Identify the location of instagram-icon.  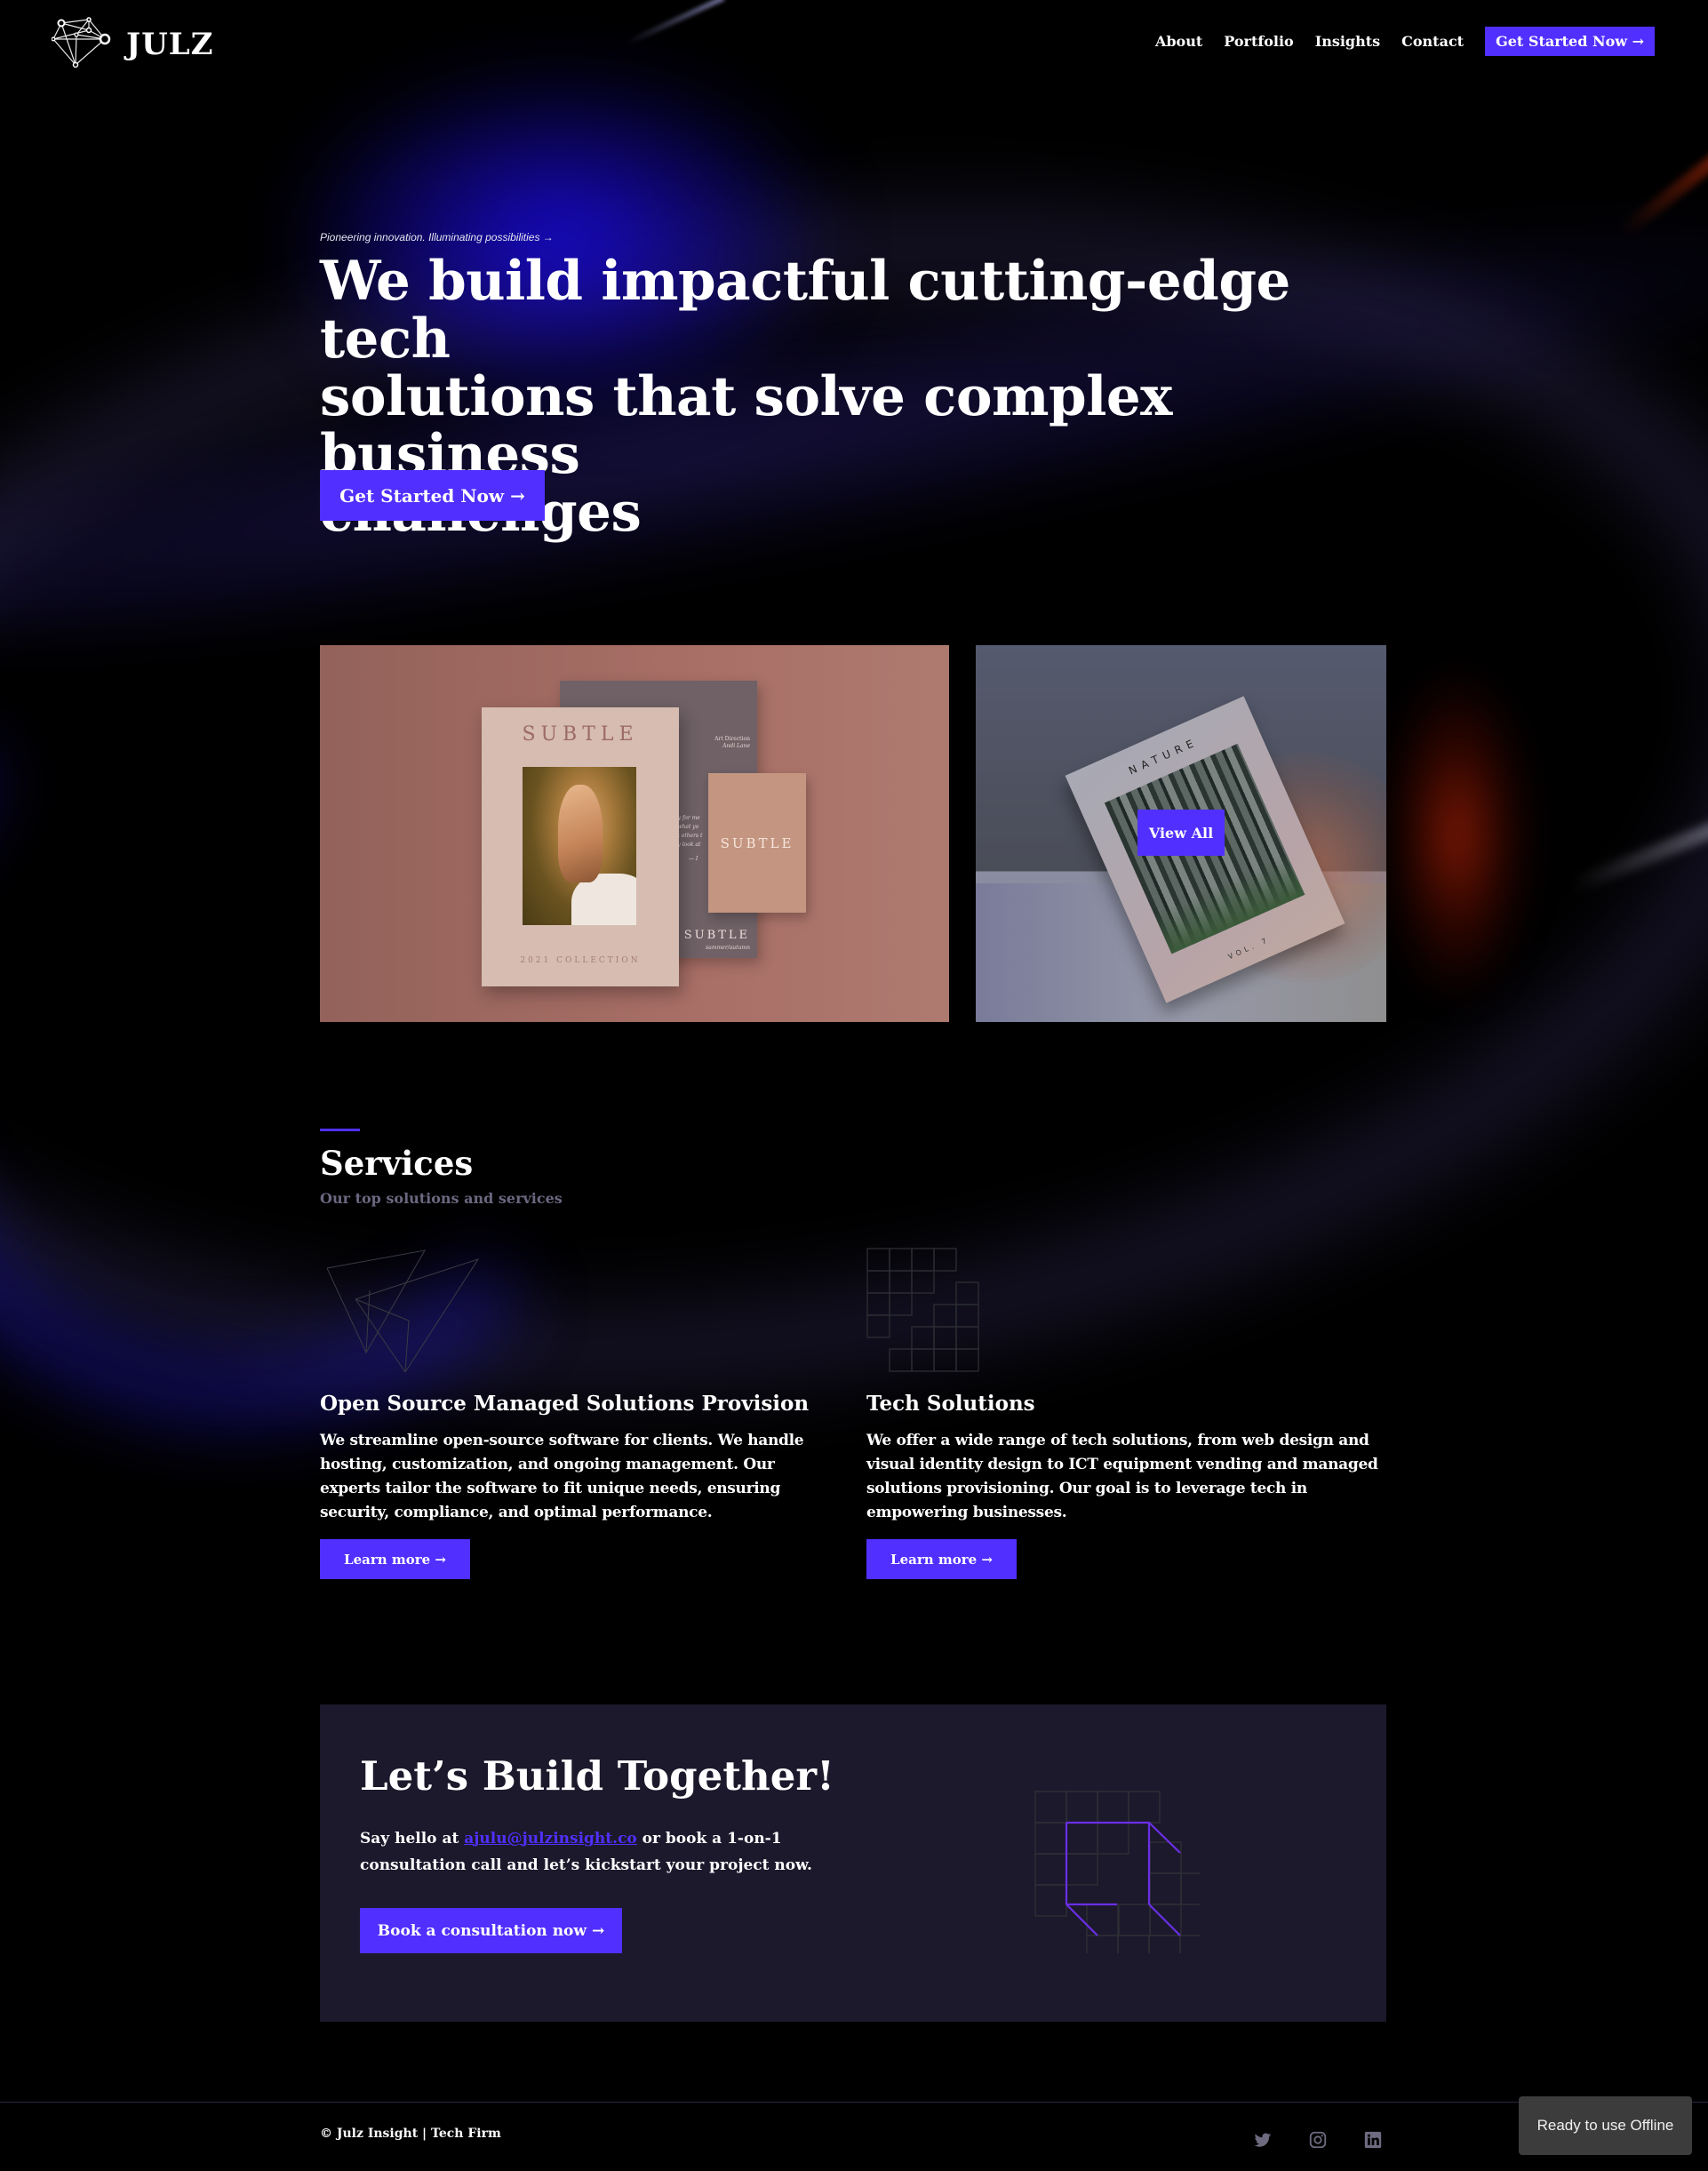
(1318, 2140).